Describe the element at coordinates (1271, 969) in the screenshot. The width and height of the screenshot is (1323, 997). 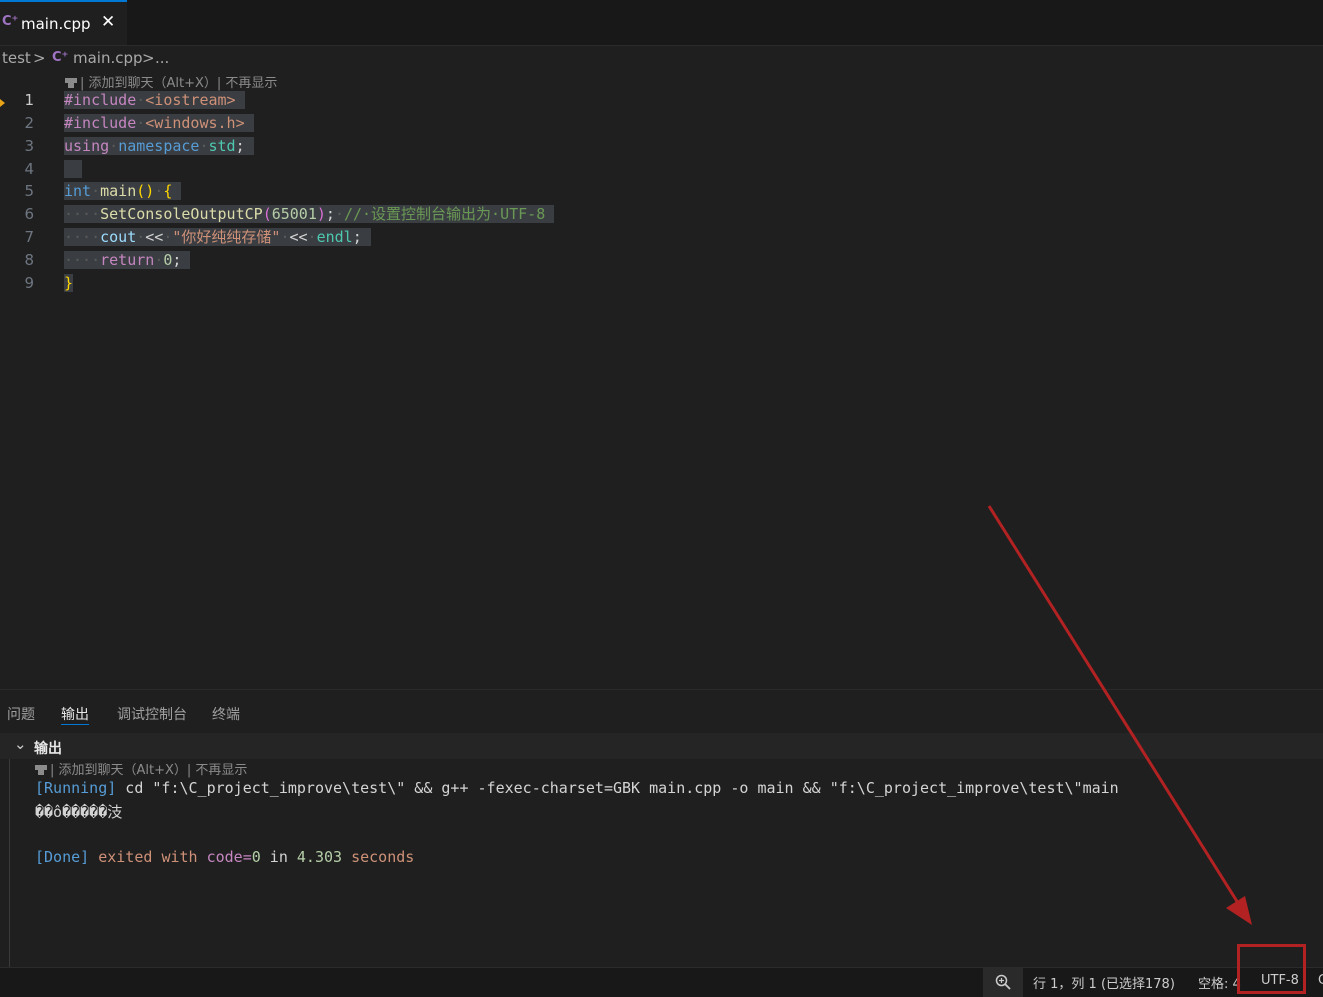
I see `annotation-highlight-box` at that location.